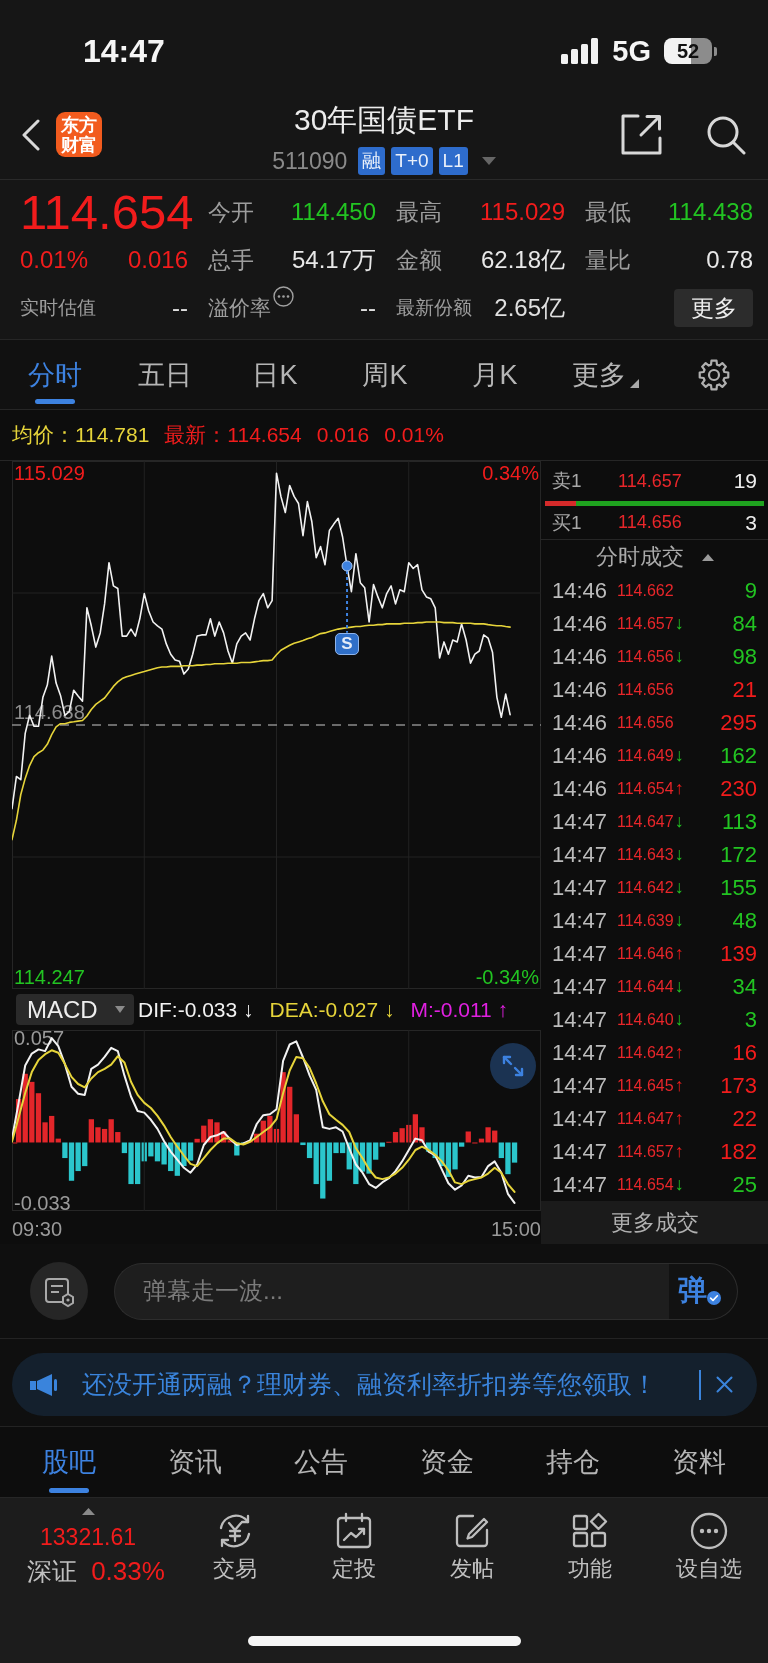  Describe the element at coordinates (283, 296) in the screenshot. I see `more-dots-icon` at that location.